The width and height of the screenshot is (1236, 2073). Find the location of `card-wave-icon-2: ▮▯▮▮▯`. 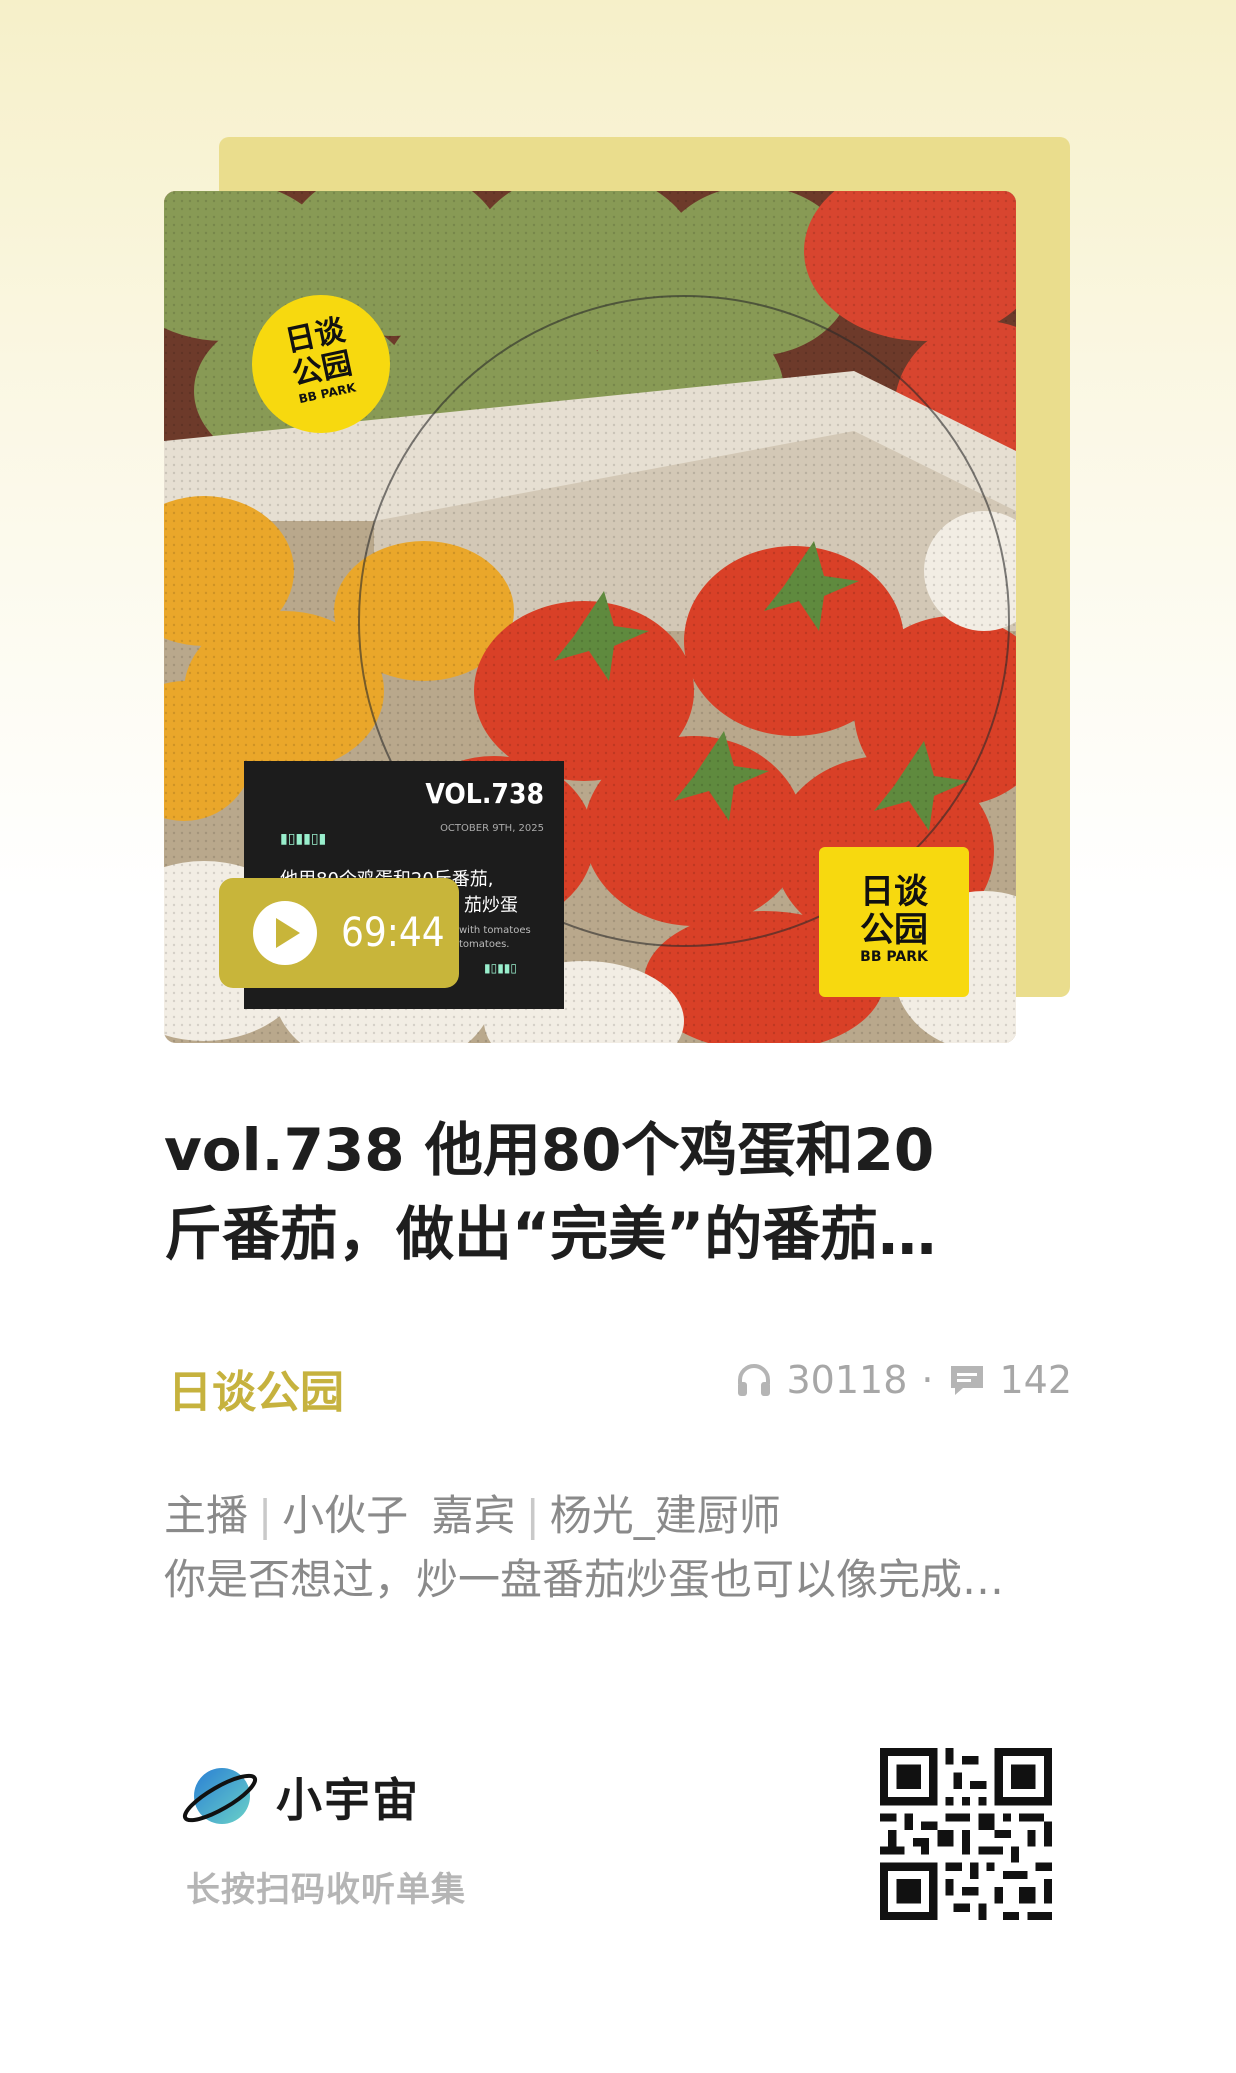

card-wave-icon-2: ▮▯▮▮▯ is located at coordinates (501, 968).